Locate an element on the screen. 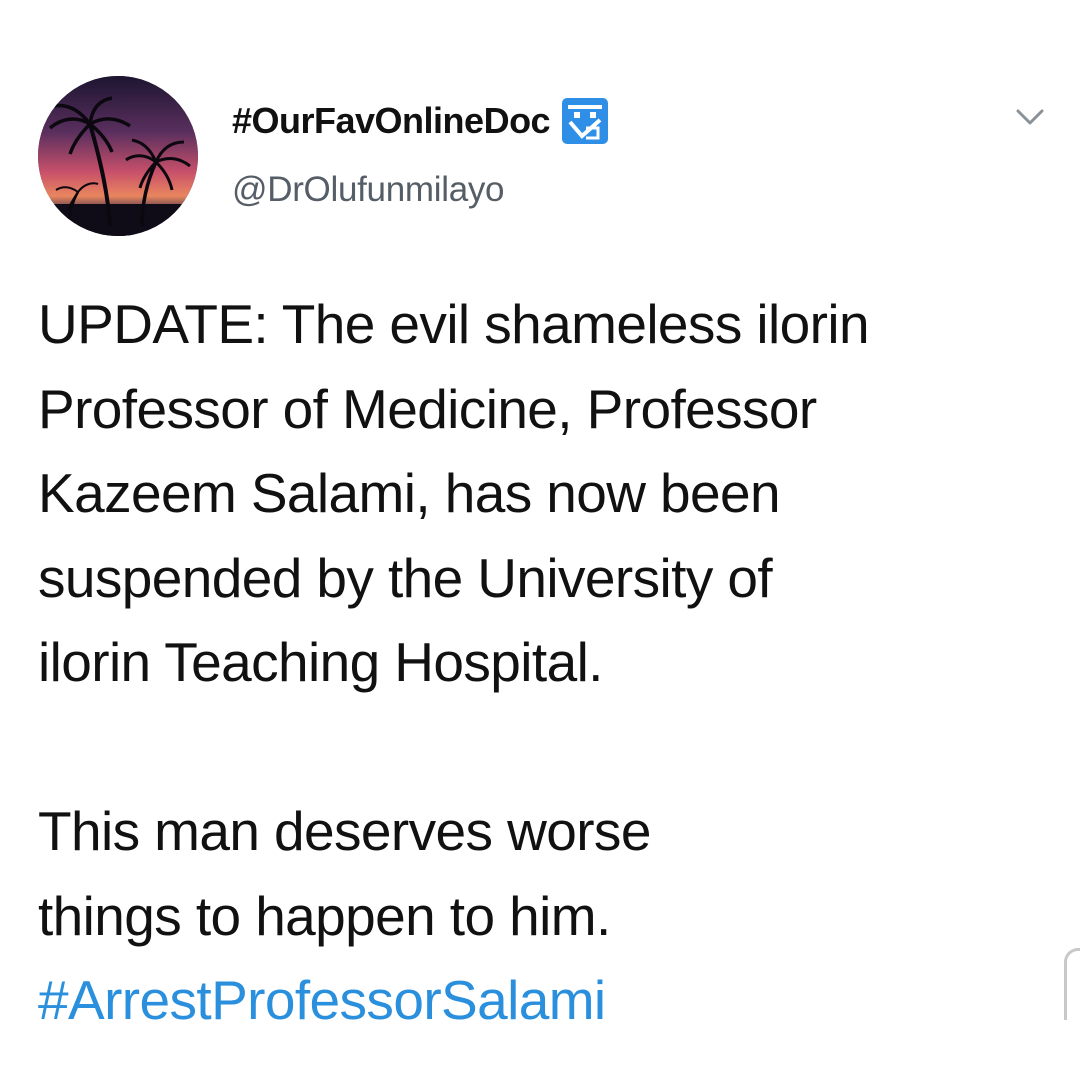  user-handle: @DrOlufunmilayo is located at coordinates (368, 190).